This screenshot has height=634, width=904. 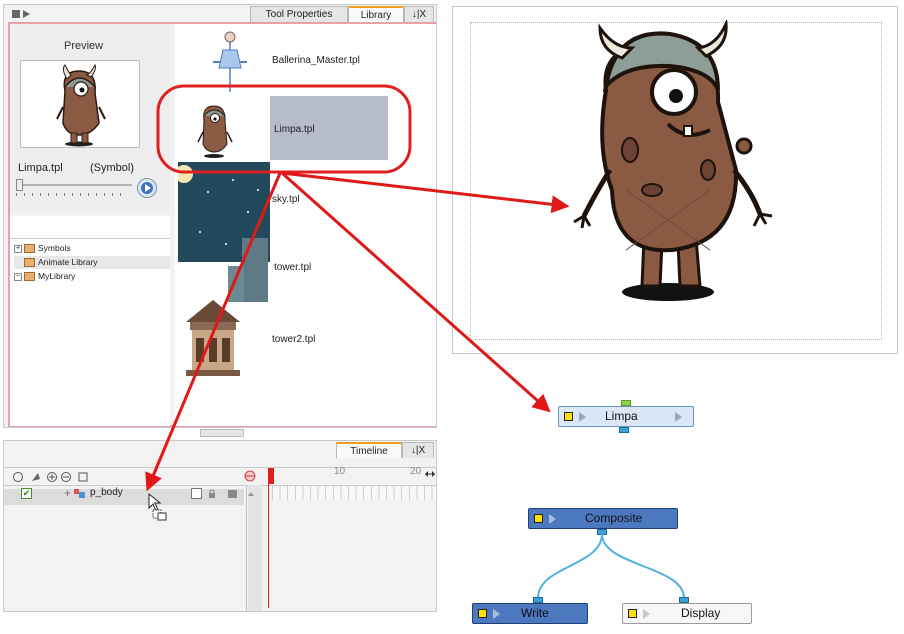 I want to click on library-tree: + Symbols Animate Library − MyLibrary, so click(x=90, y=321).